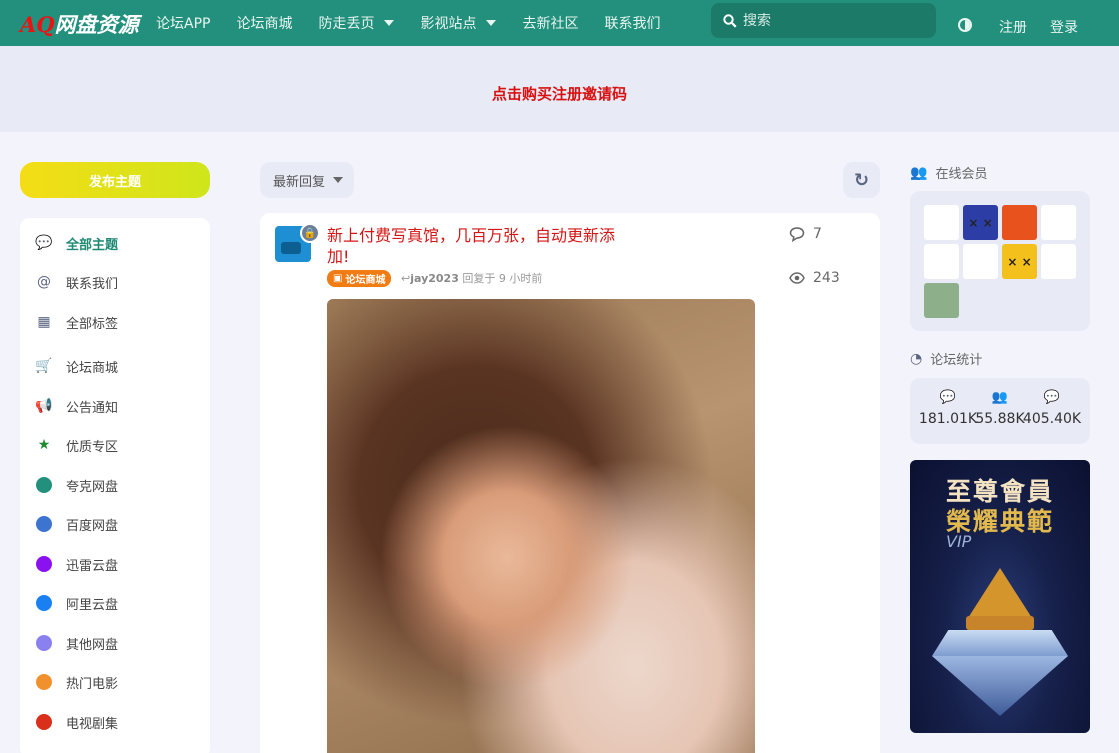 This screenshot has height=753, width=1119. I want to click on sidebar-item-label: 电视剧集, so click(92, 724).